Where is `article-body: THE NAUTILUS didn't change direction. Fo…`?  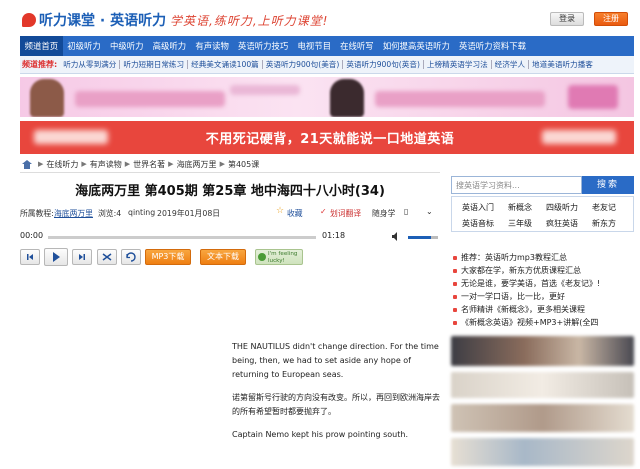 article-body: THE NAUTILUS didn't change direction. Fo… is located at coordinates (337, 395).